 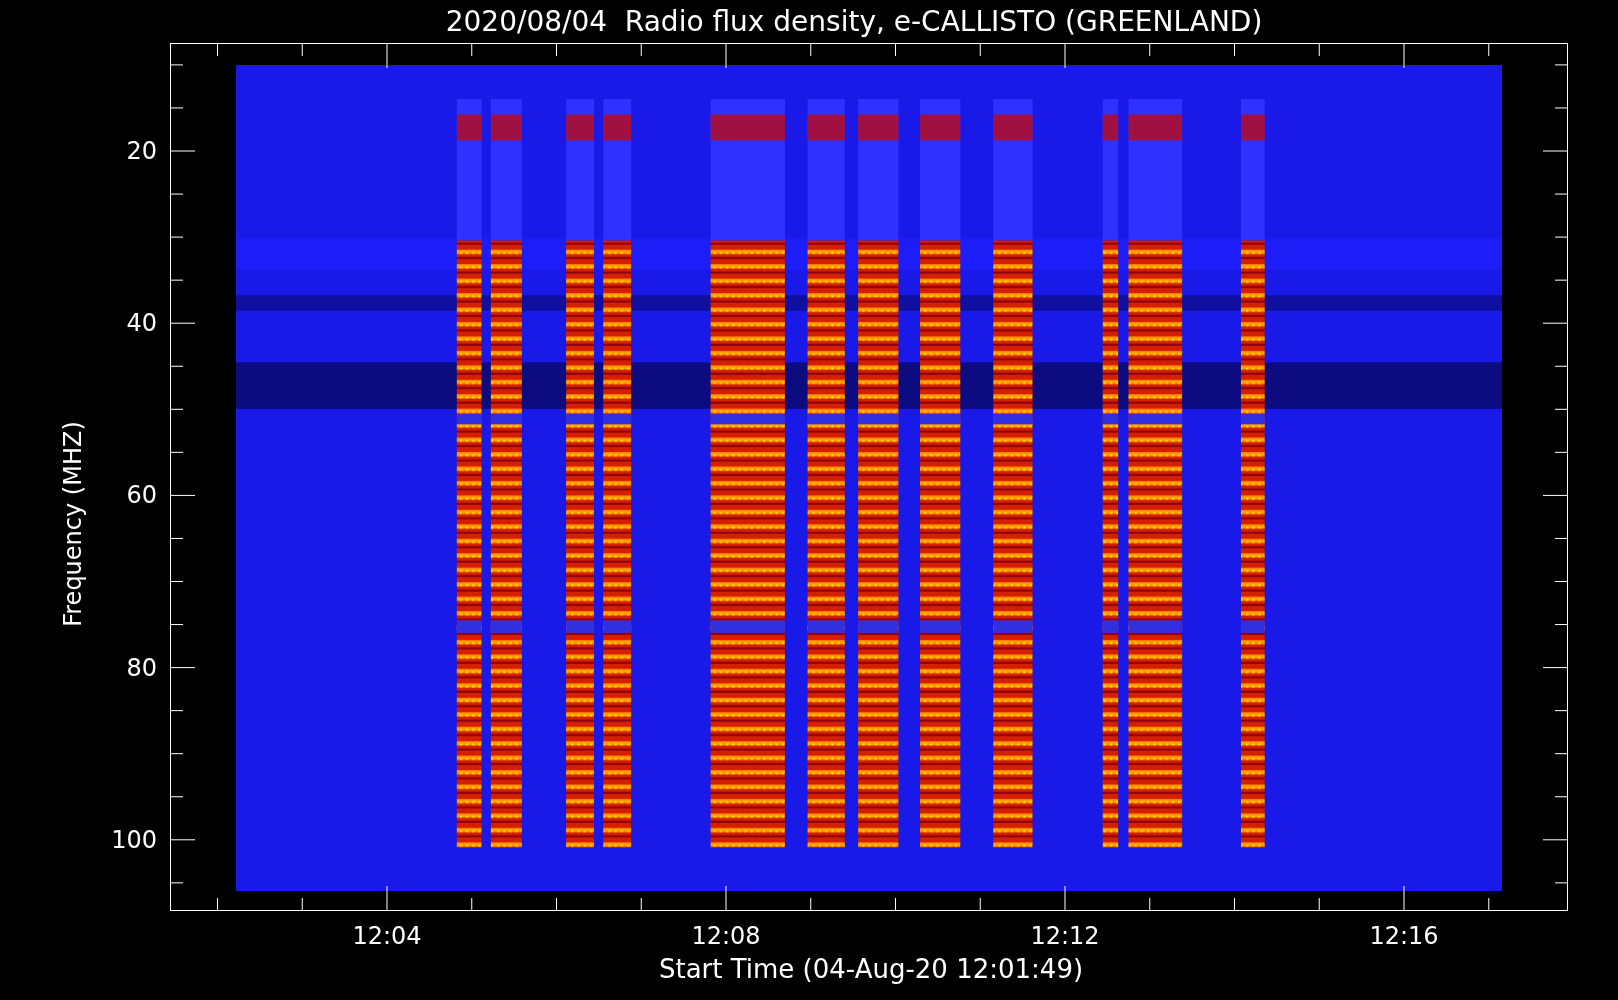 I want to click on x-tick-label: 12:08, so click(x=726, y=936).